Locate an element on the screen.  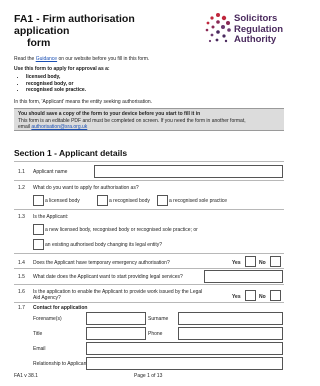
question-number: 1.2 is located at coordinates (21, 188).